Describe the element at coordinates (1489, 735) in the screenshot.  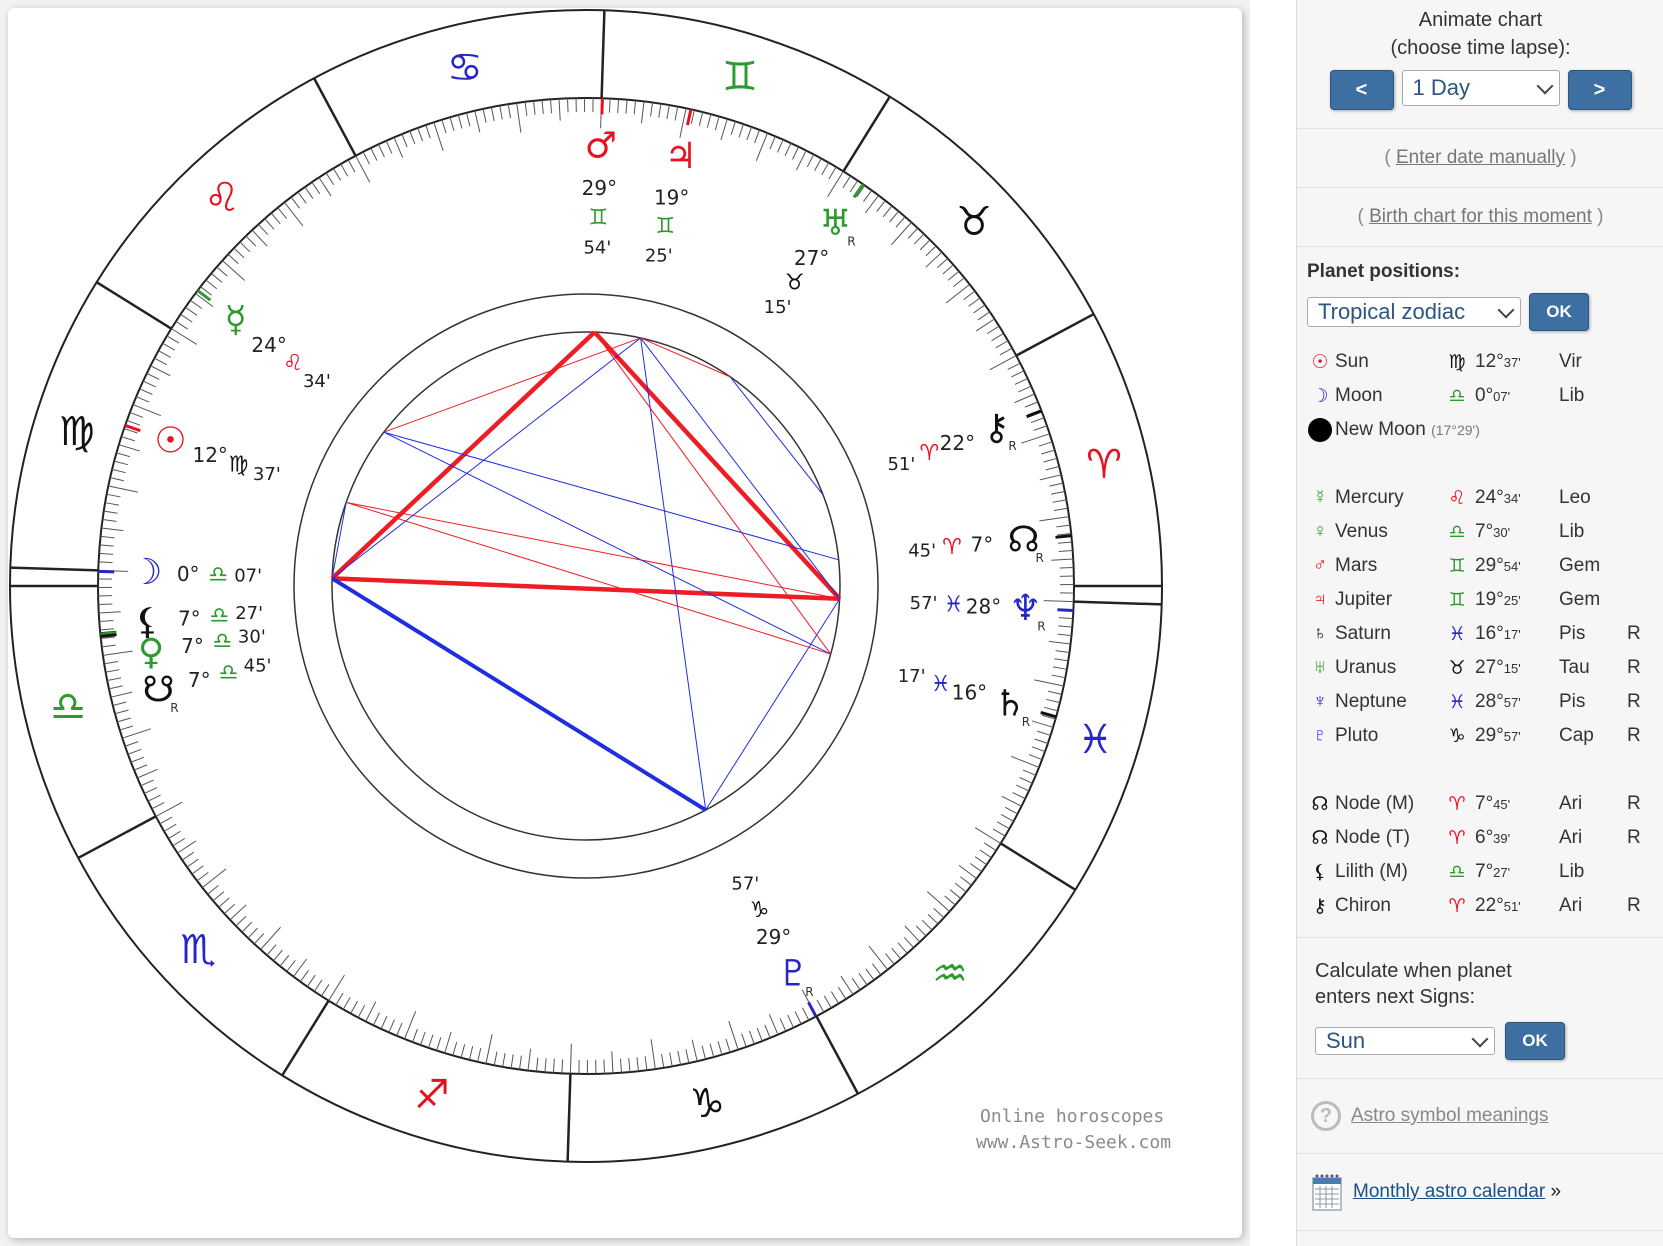
I see `degree-value: 29°` at that location.